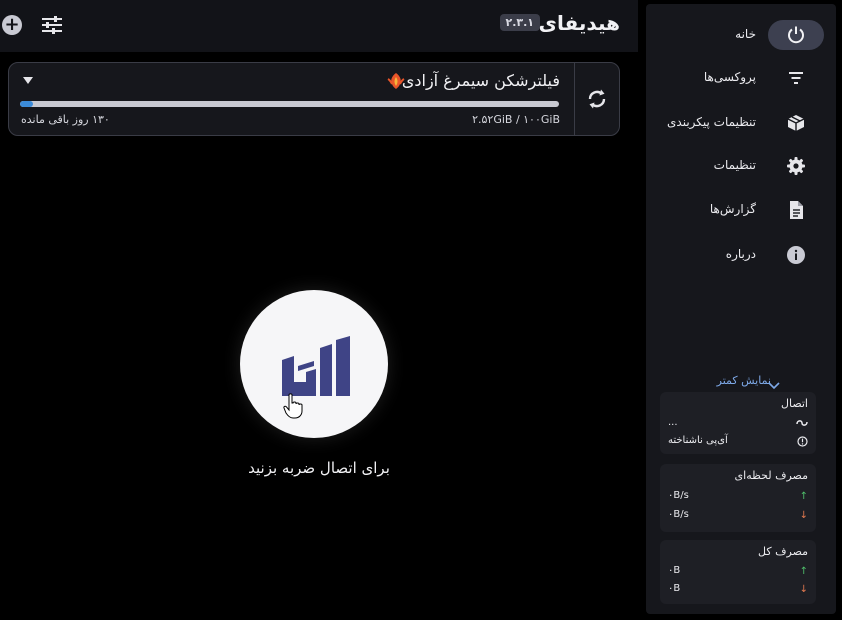 The width and height of the screenshot is (842, 620). Describe the element at coordinates (698, 440) in the screenshot. I see `ip-address: آی‌پی ناشناخته` at that location.